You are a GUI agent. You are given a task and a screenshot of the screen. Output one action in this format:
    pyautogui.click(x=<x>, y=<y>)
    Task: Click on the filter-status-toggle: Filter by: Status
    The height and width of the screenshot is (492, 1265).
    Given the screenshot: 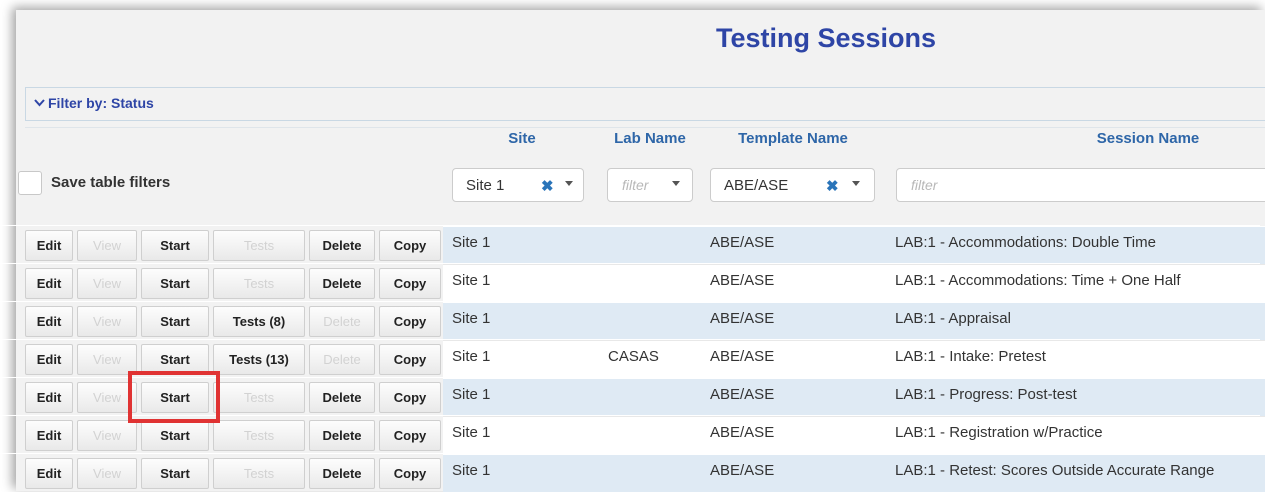 What is the action you would take?
    pyautogui.click(x=645, y=104)
    